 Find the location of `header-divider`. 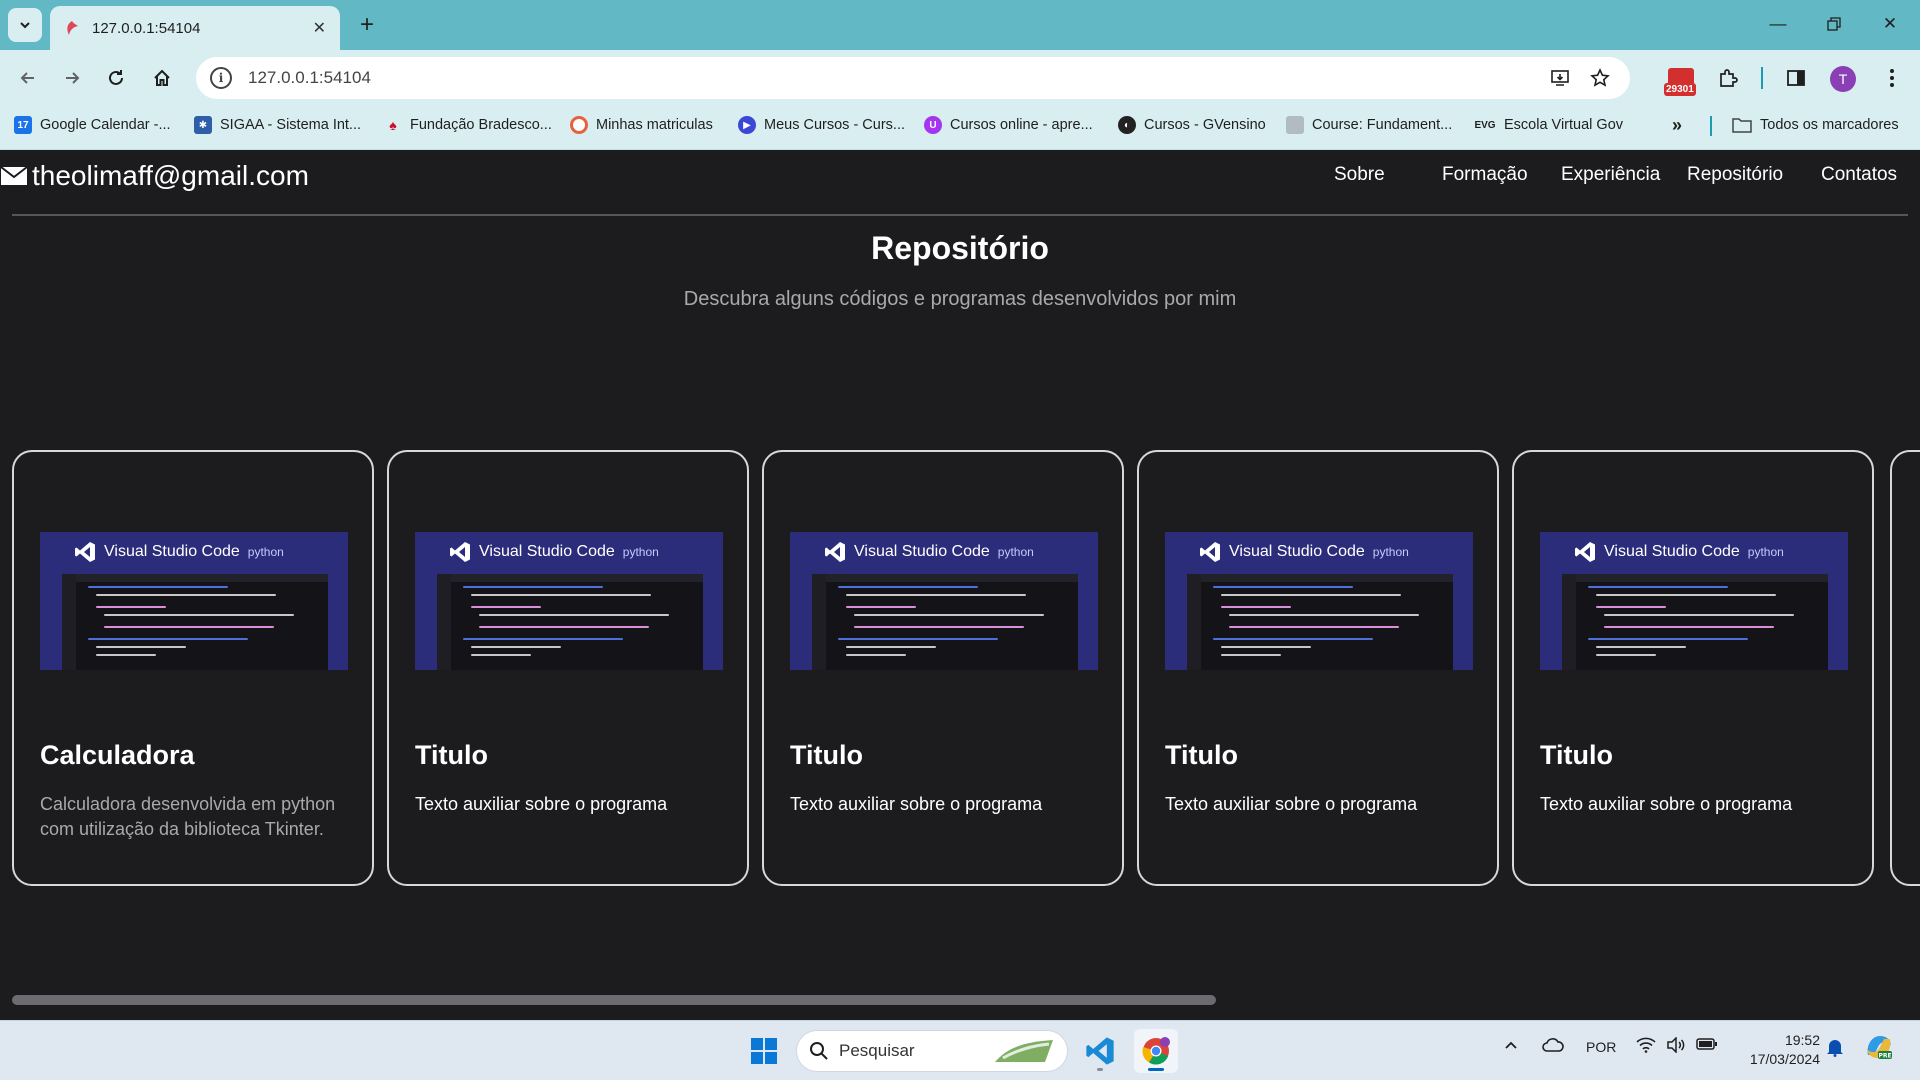

header-divider is located at coordinates (960, 215).